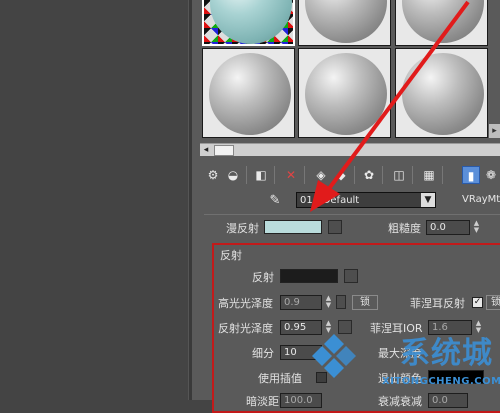 This screenshot has height=413, width=500. I want to click on delete-material-icon: ✕, so click(291, 175).